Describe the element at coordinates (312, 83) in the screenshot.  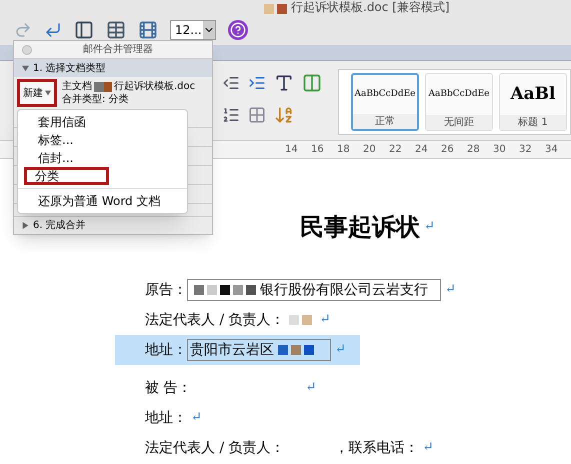
I see `columns-icon` at that location.